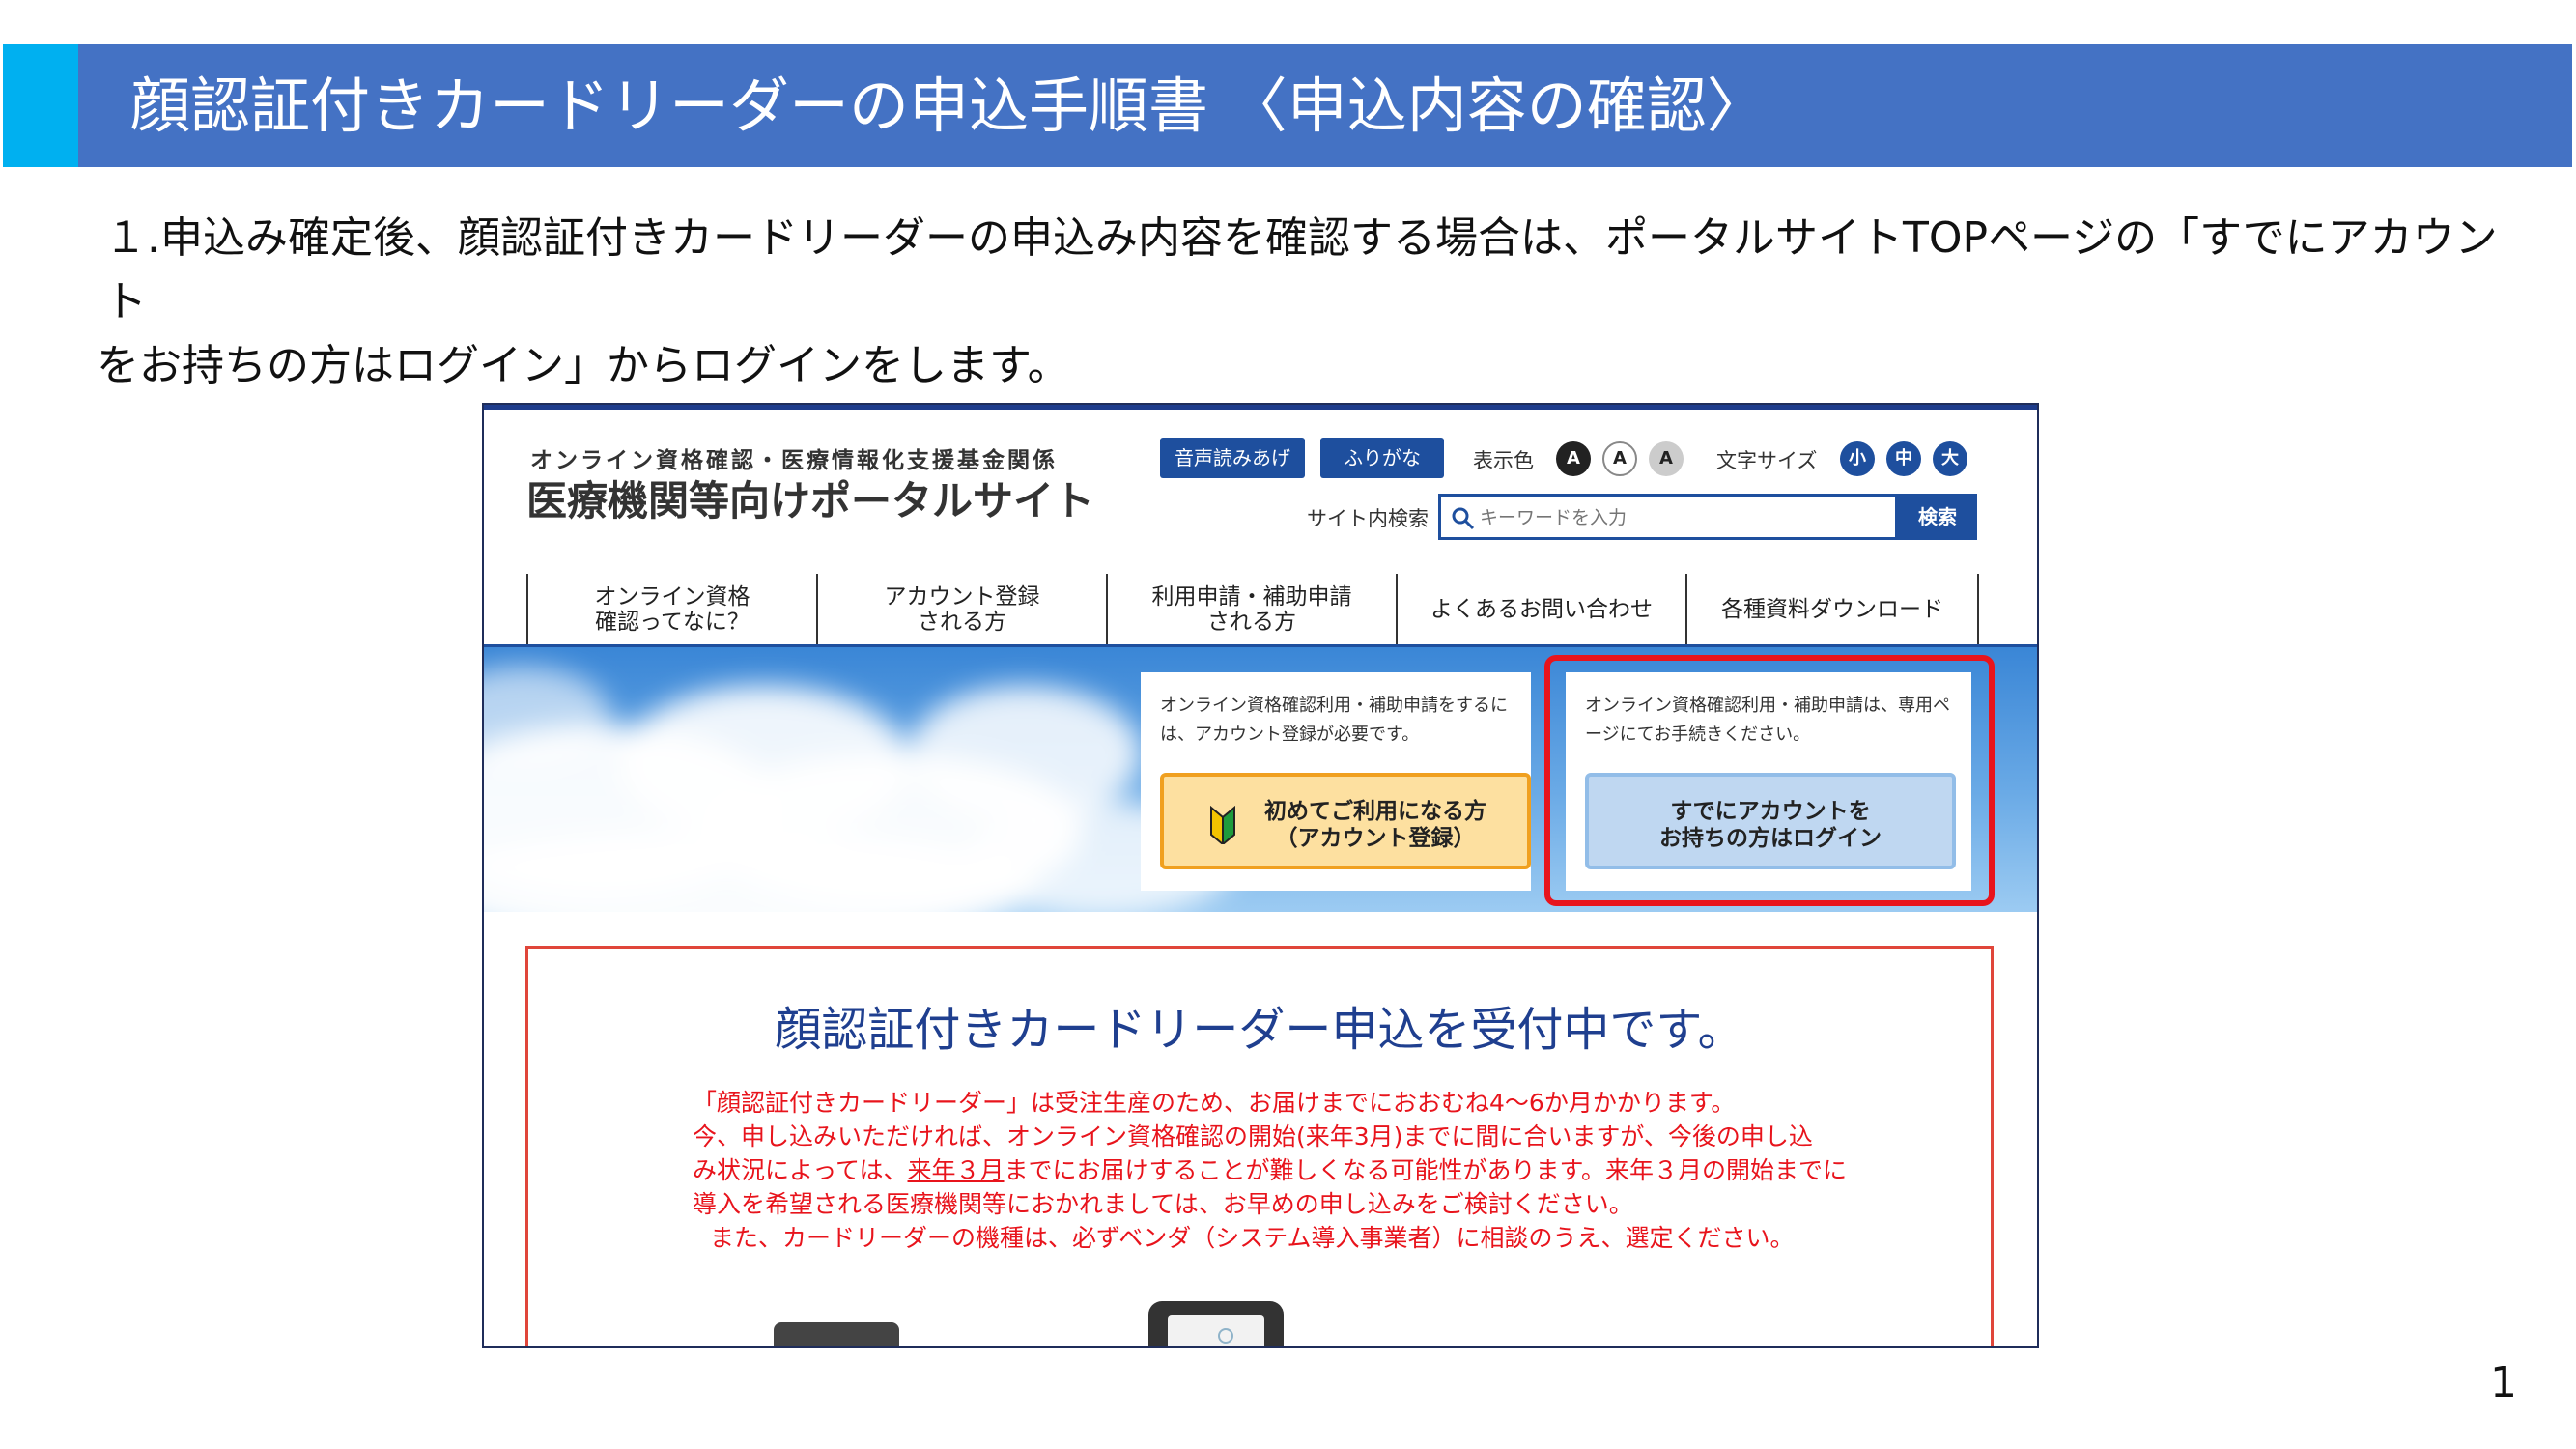 The height and width of the screenshot is (1449, 2576). Describe the element at coordinates (1619, 458) in the screenshot. I see `color-option-white: A` at that location.